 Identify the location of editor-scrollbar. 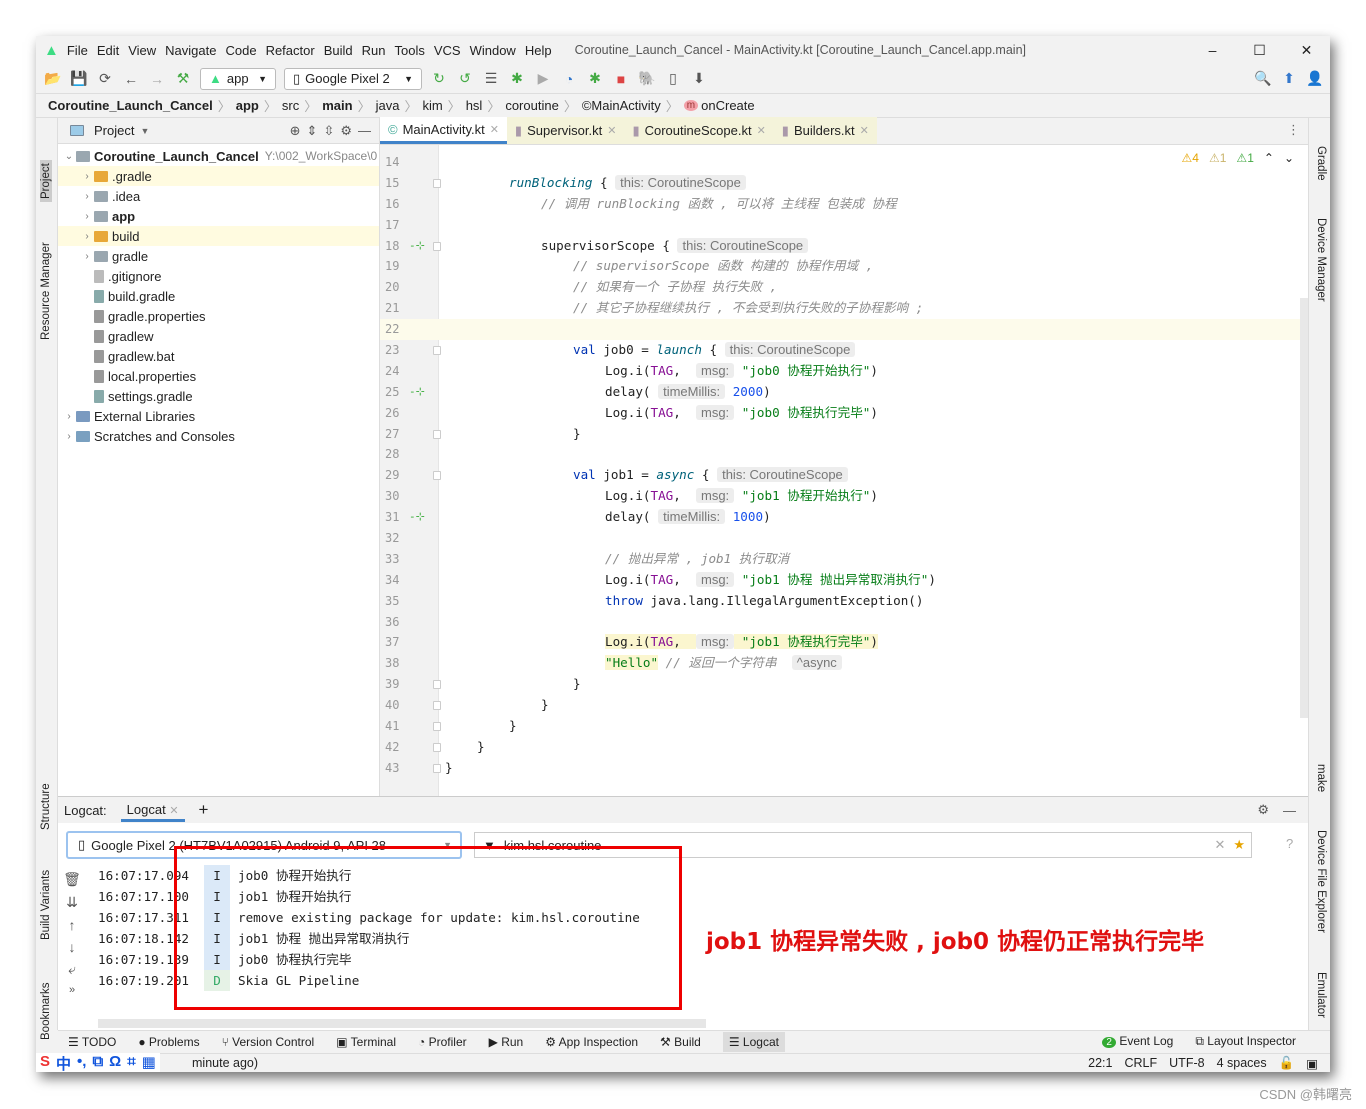
(1304, 508).